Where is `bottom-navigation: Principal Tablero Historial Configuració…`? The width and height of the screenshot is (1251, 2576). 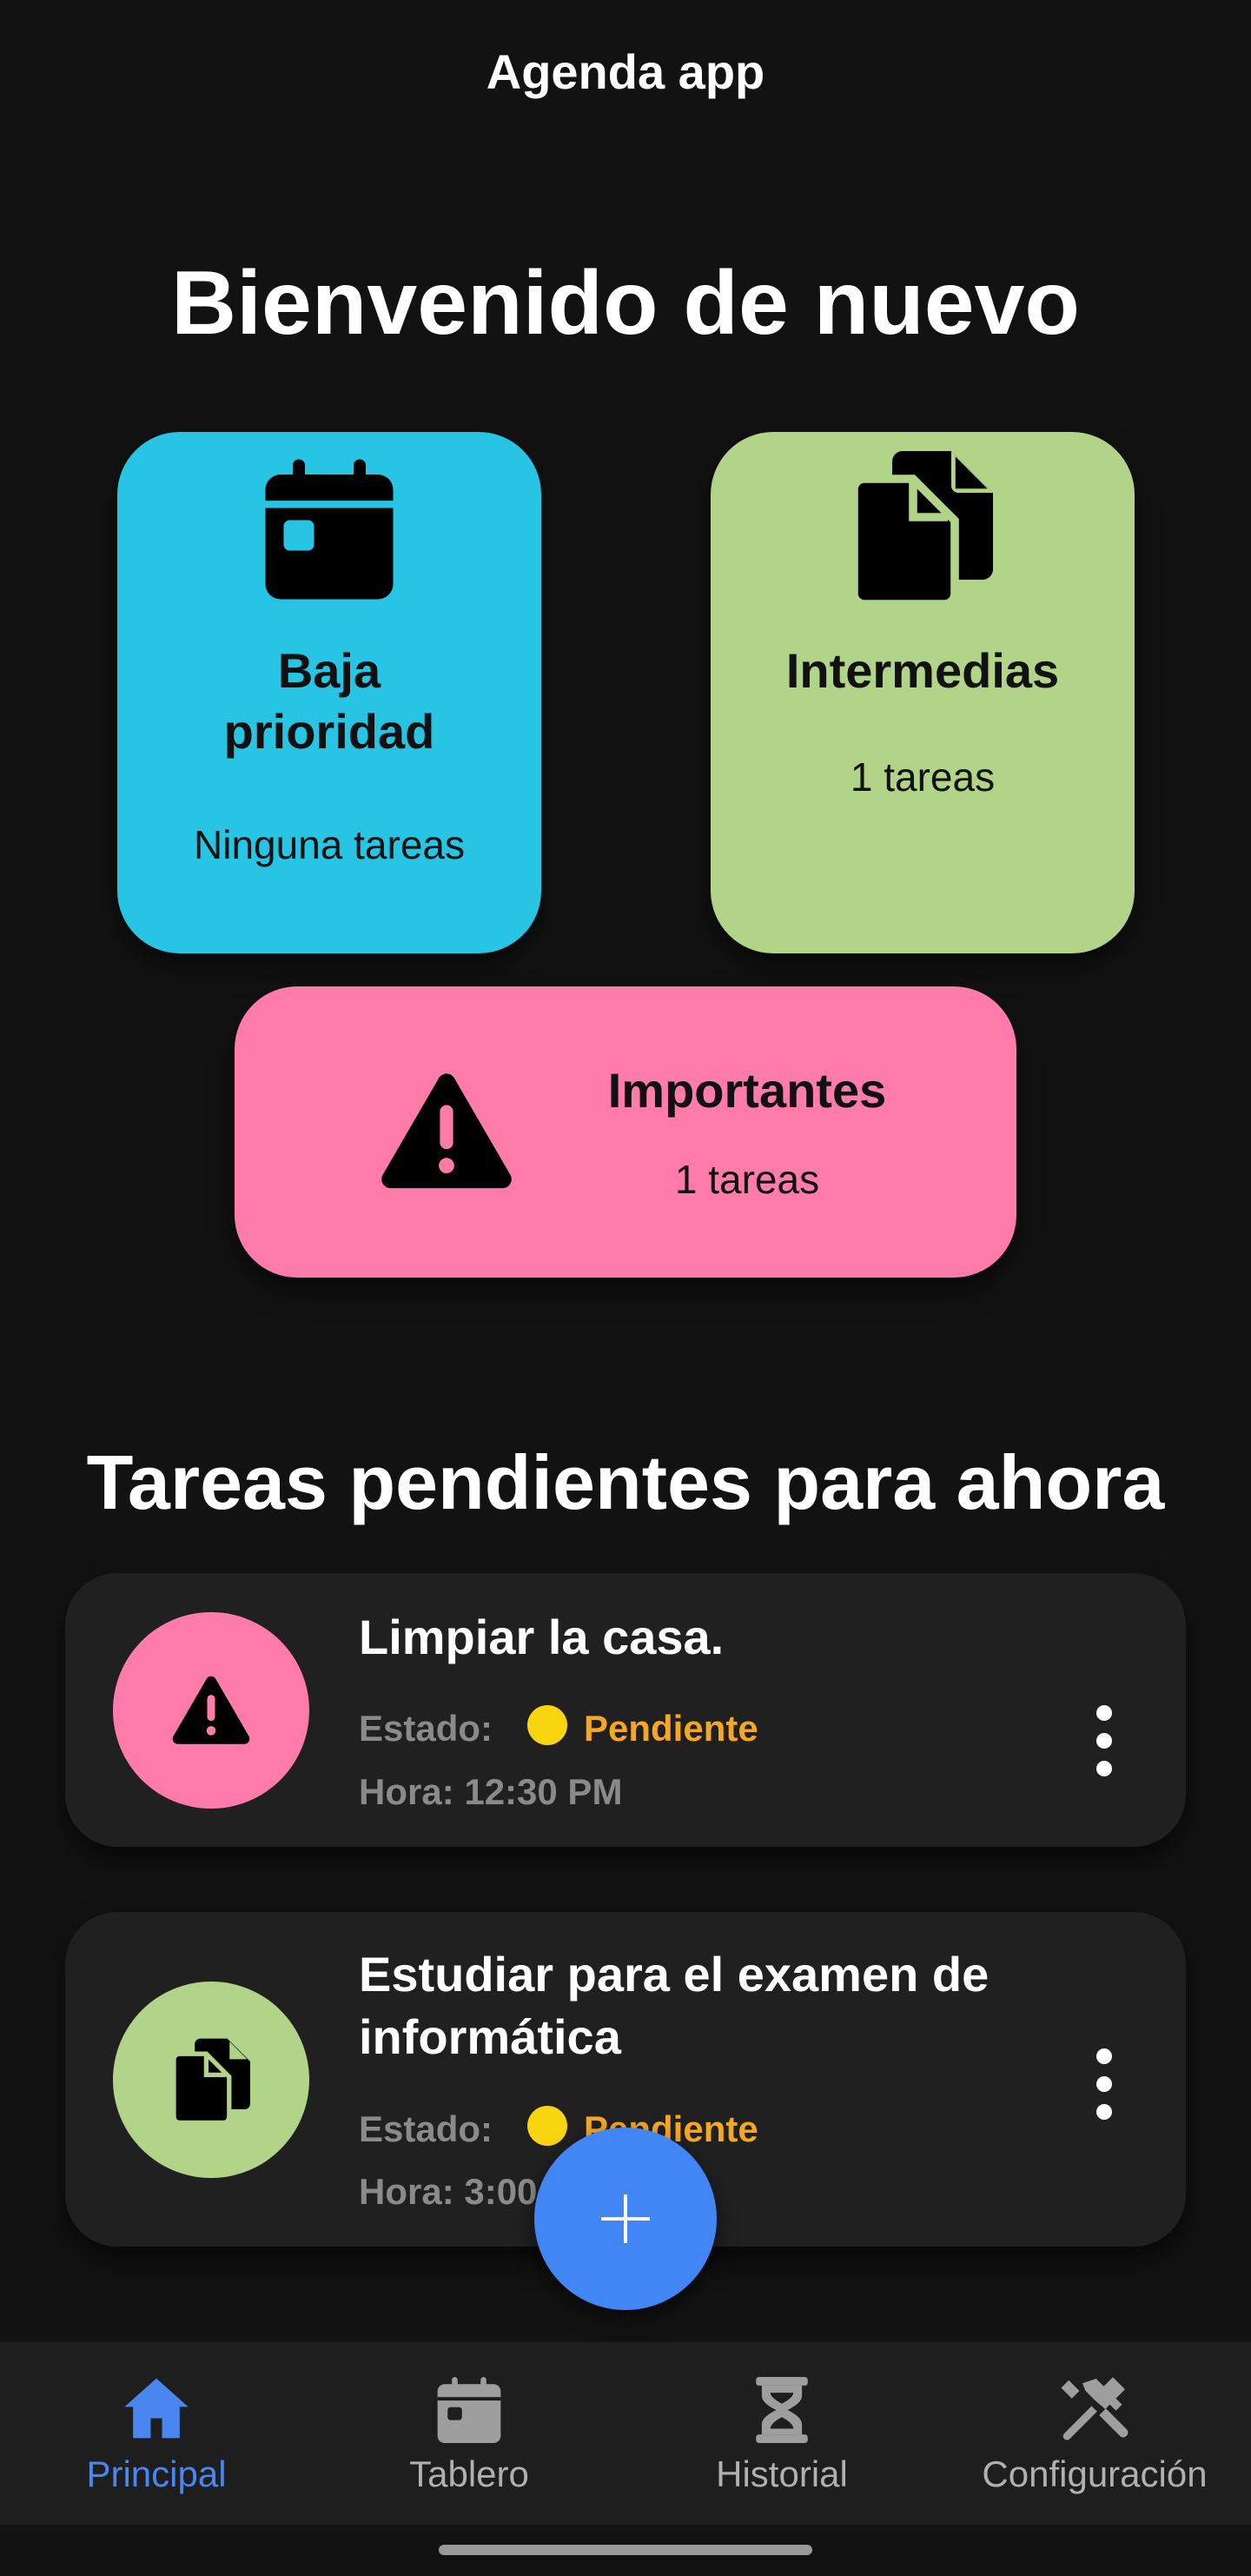 bottom-navigation: Principal Tablero Historial Configuració… is located at coordinates (625, 2433).